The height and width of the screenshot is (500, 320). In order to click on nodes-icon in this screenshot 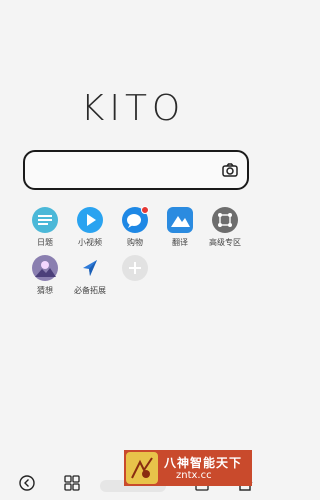, I will do `click(225, 220)`.